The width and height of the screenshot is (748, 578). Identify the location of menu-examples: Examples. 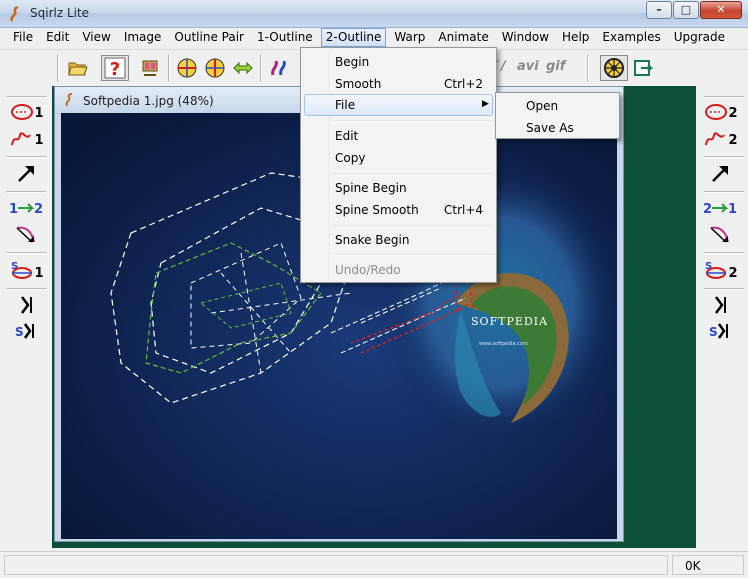
(631, 37).